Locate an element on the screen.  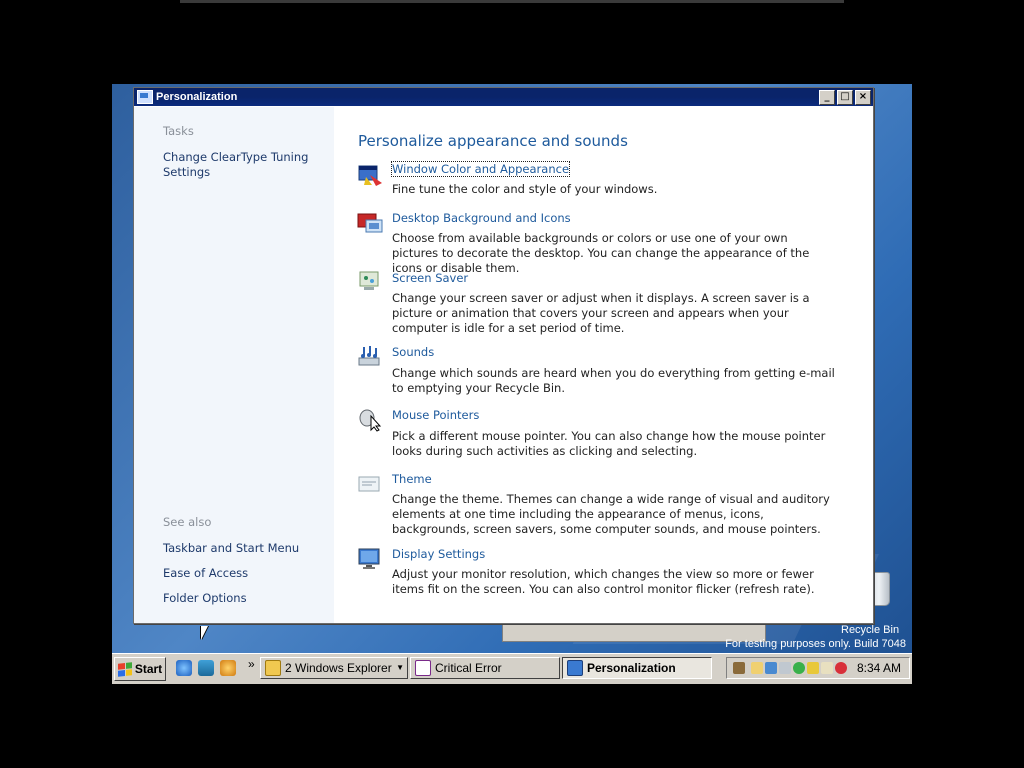
media-player-icon is located at coordinates (228, 668).